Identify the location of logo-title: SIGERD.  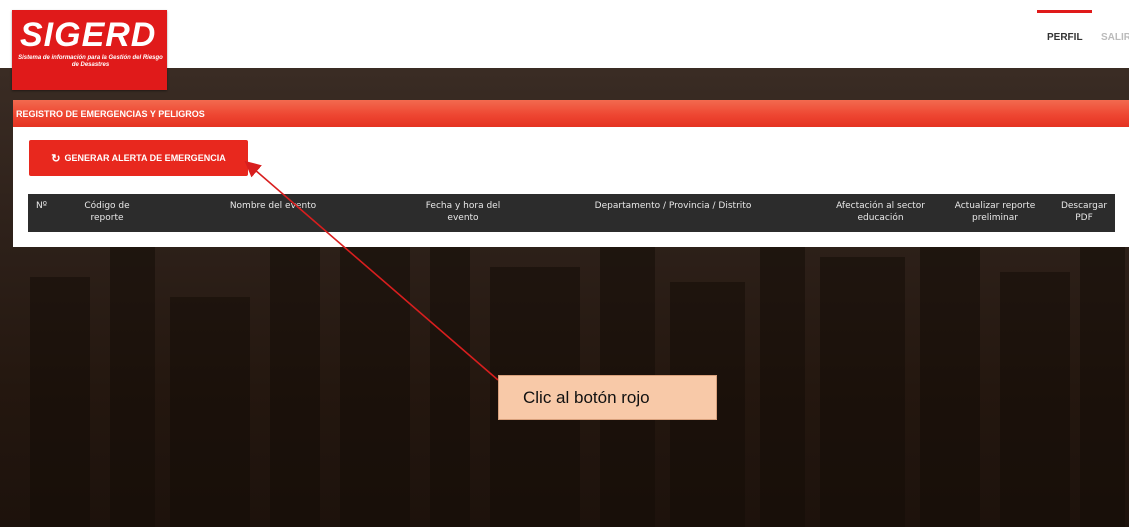
(88, 35).